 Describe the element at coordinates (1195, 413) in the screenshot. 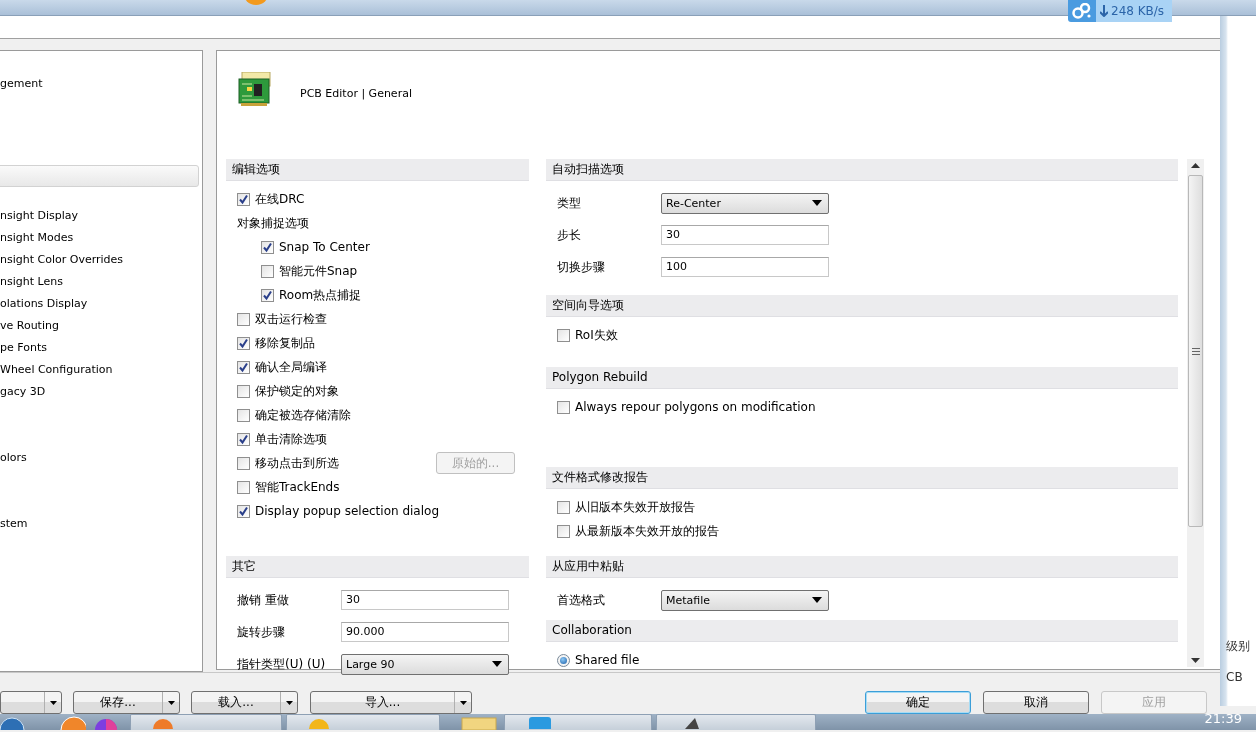

I see `scrollbar` at that location.